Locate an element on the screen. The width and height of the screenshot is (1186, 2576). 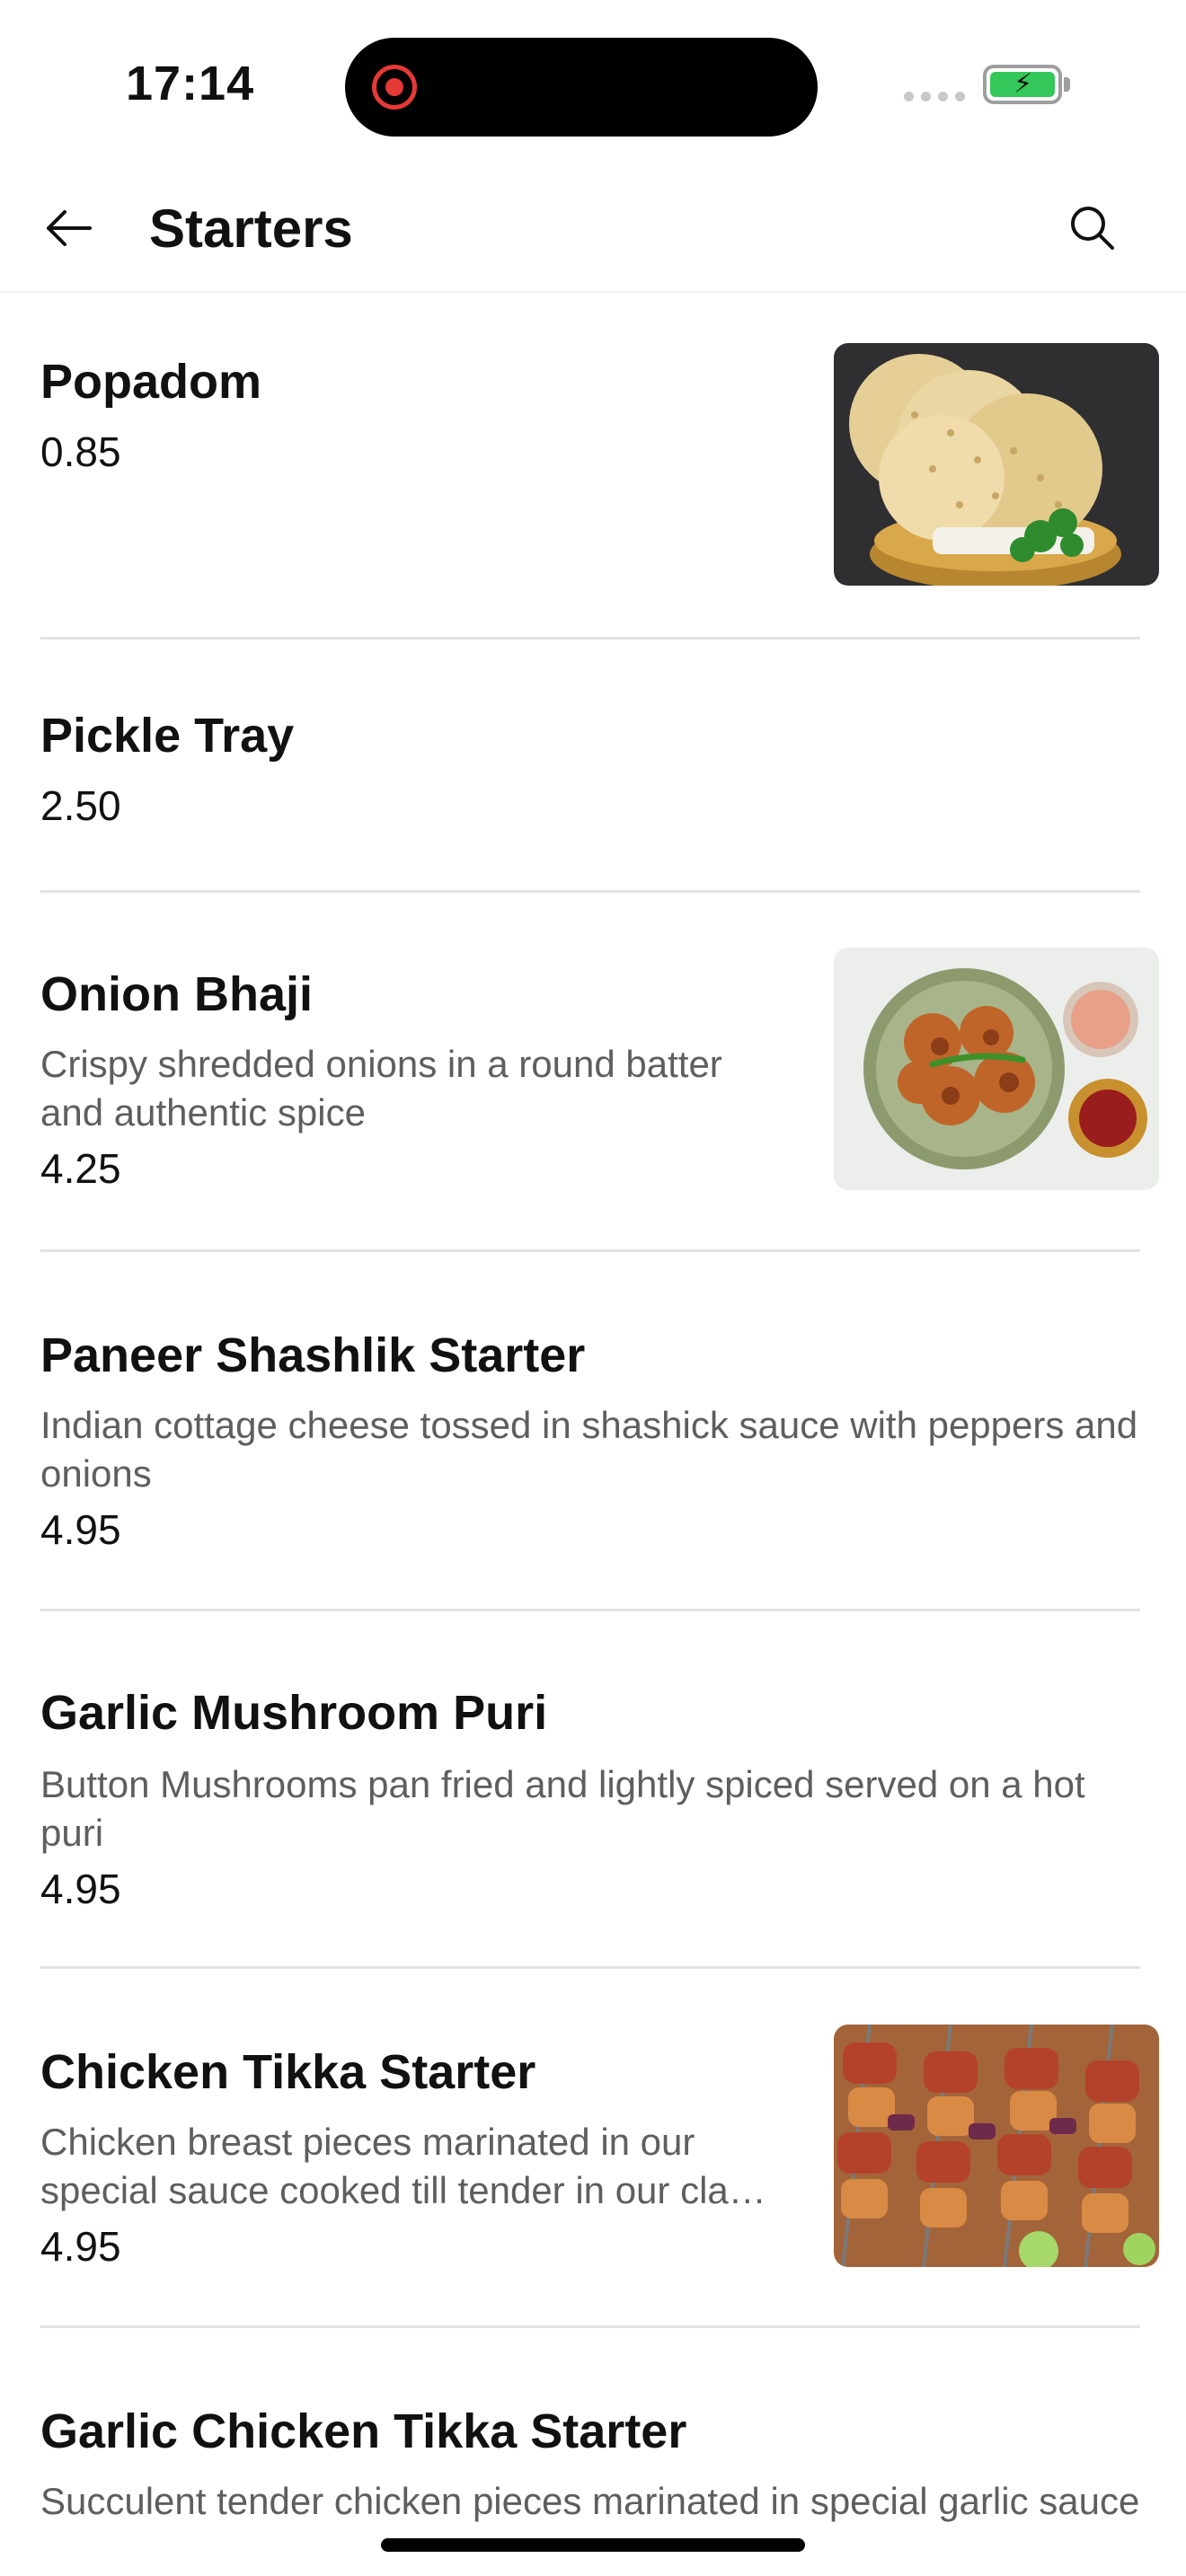
item-name: Chicken Tikka Starter is located at coordinates (288, 2072).